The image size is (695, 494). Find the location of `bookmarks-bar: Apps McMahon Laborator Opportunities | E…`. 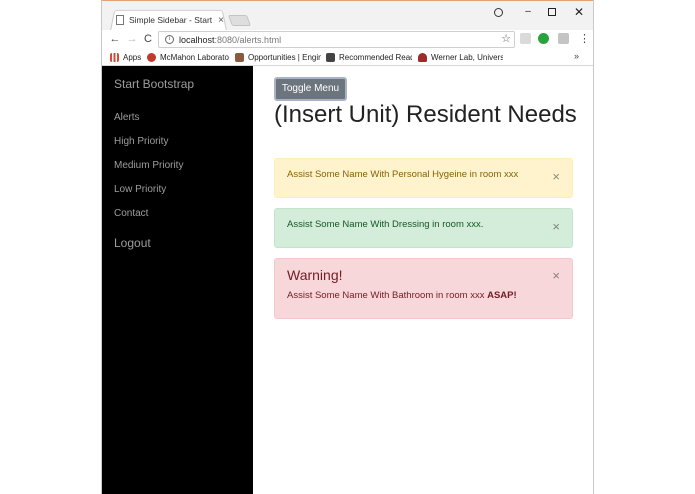

bookmarks-bar: Apps McMahon Laborator Opportunities | E… is located at coordinates (347, 57).